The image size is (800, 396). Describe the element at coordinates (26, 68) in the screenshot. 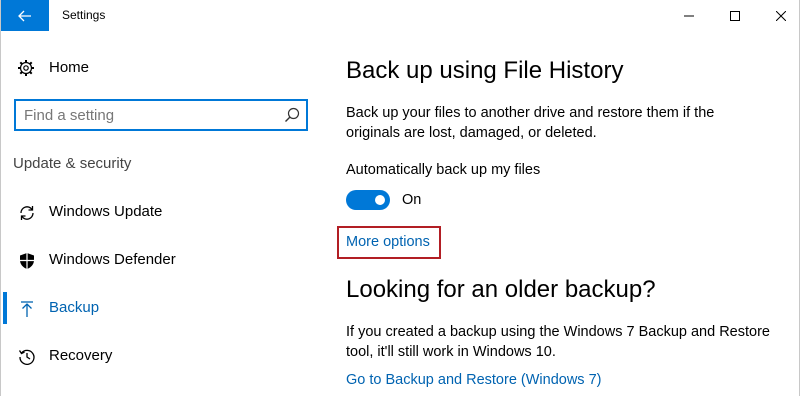

I see `gear-icon` at that location.